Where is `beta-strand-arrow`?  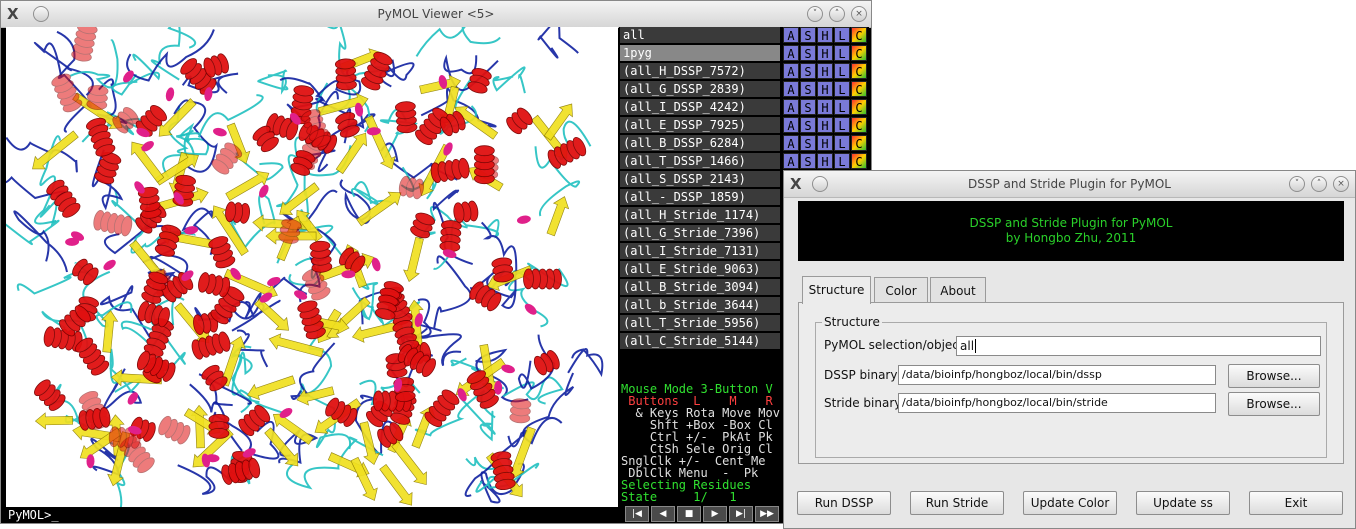
beta-strand-arrow is located at coordinates (272, 314).